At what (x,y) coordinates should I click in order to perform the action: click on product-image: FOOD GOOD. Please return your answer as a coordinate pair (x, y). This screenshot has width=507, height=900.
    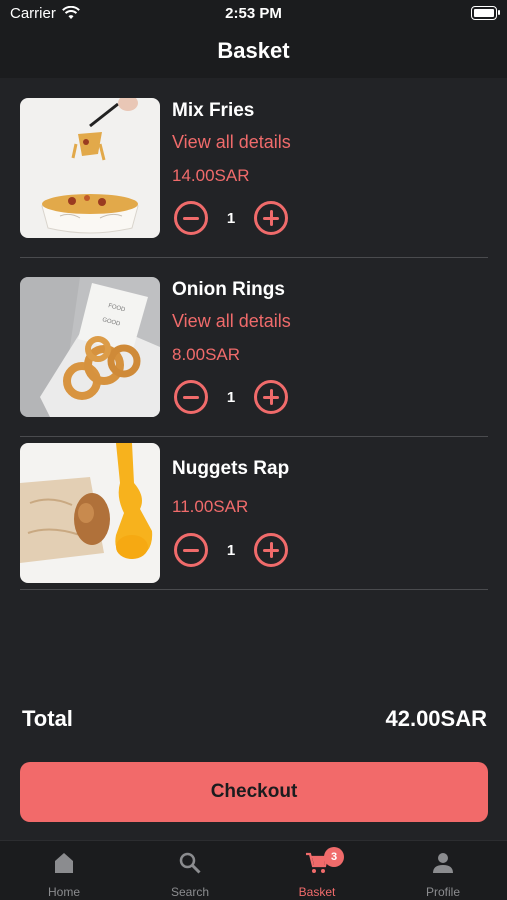
    Looking at the image, I should click on (90, 347).